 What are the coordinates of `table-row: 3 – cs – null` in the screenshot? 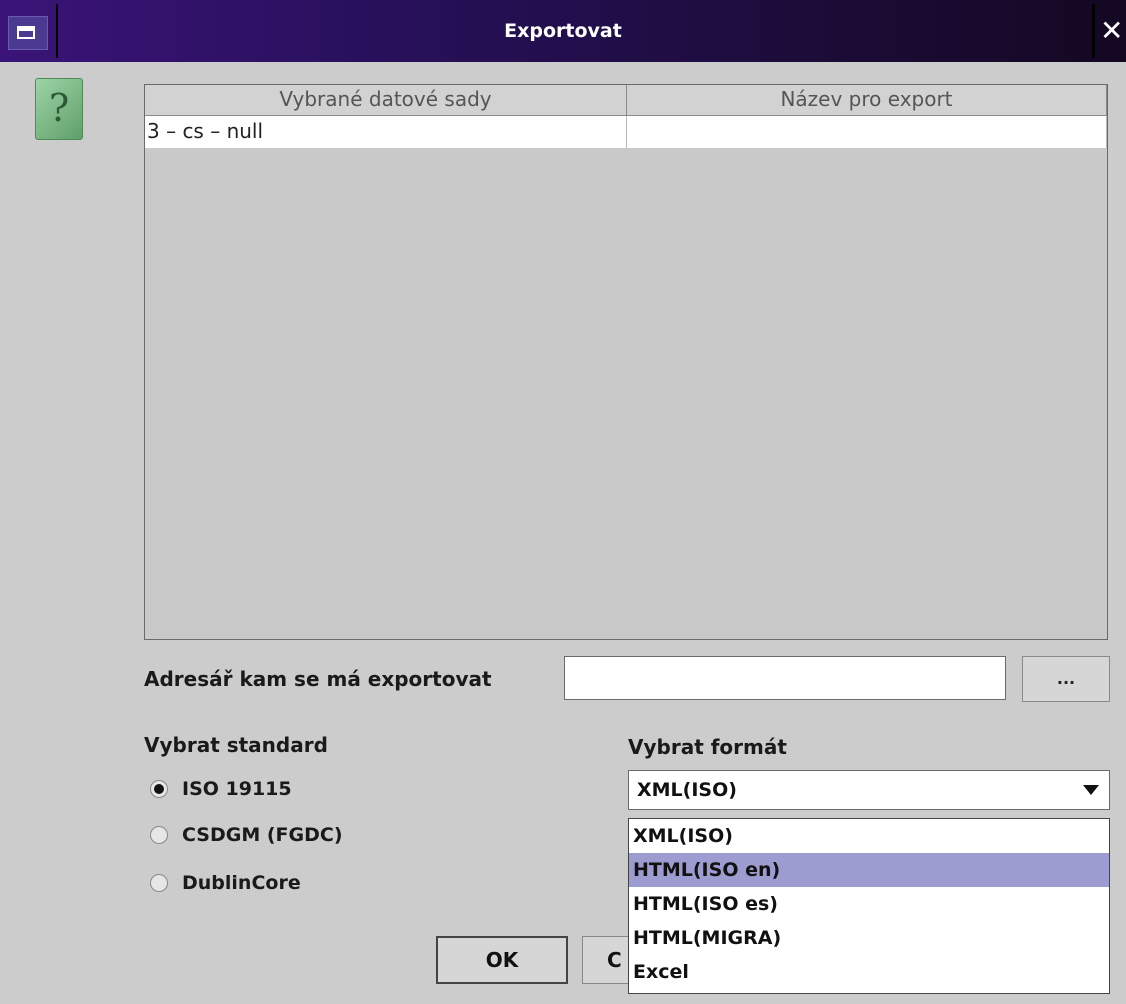 It's located at (626, 132).